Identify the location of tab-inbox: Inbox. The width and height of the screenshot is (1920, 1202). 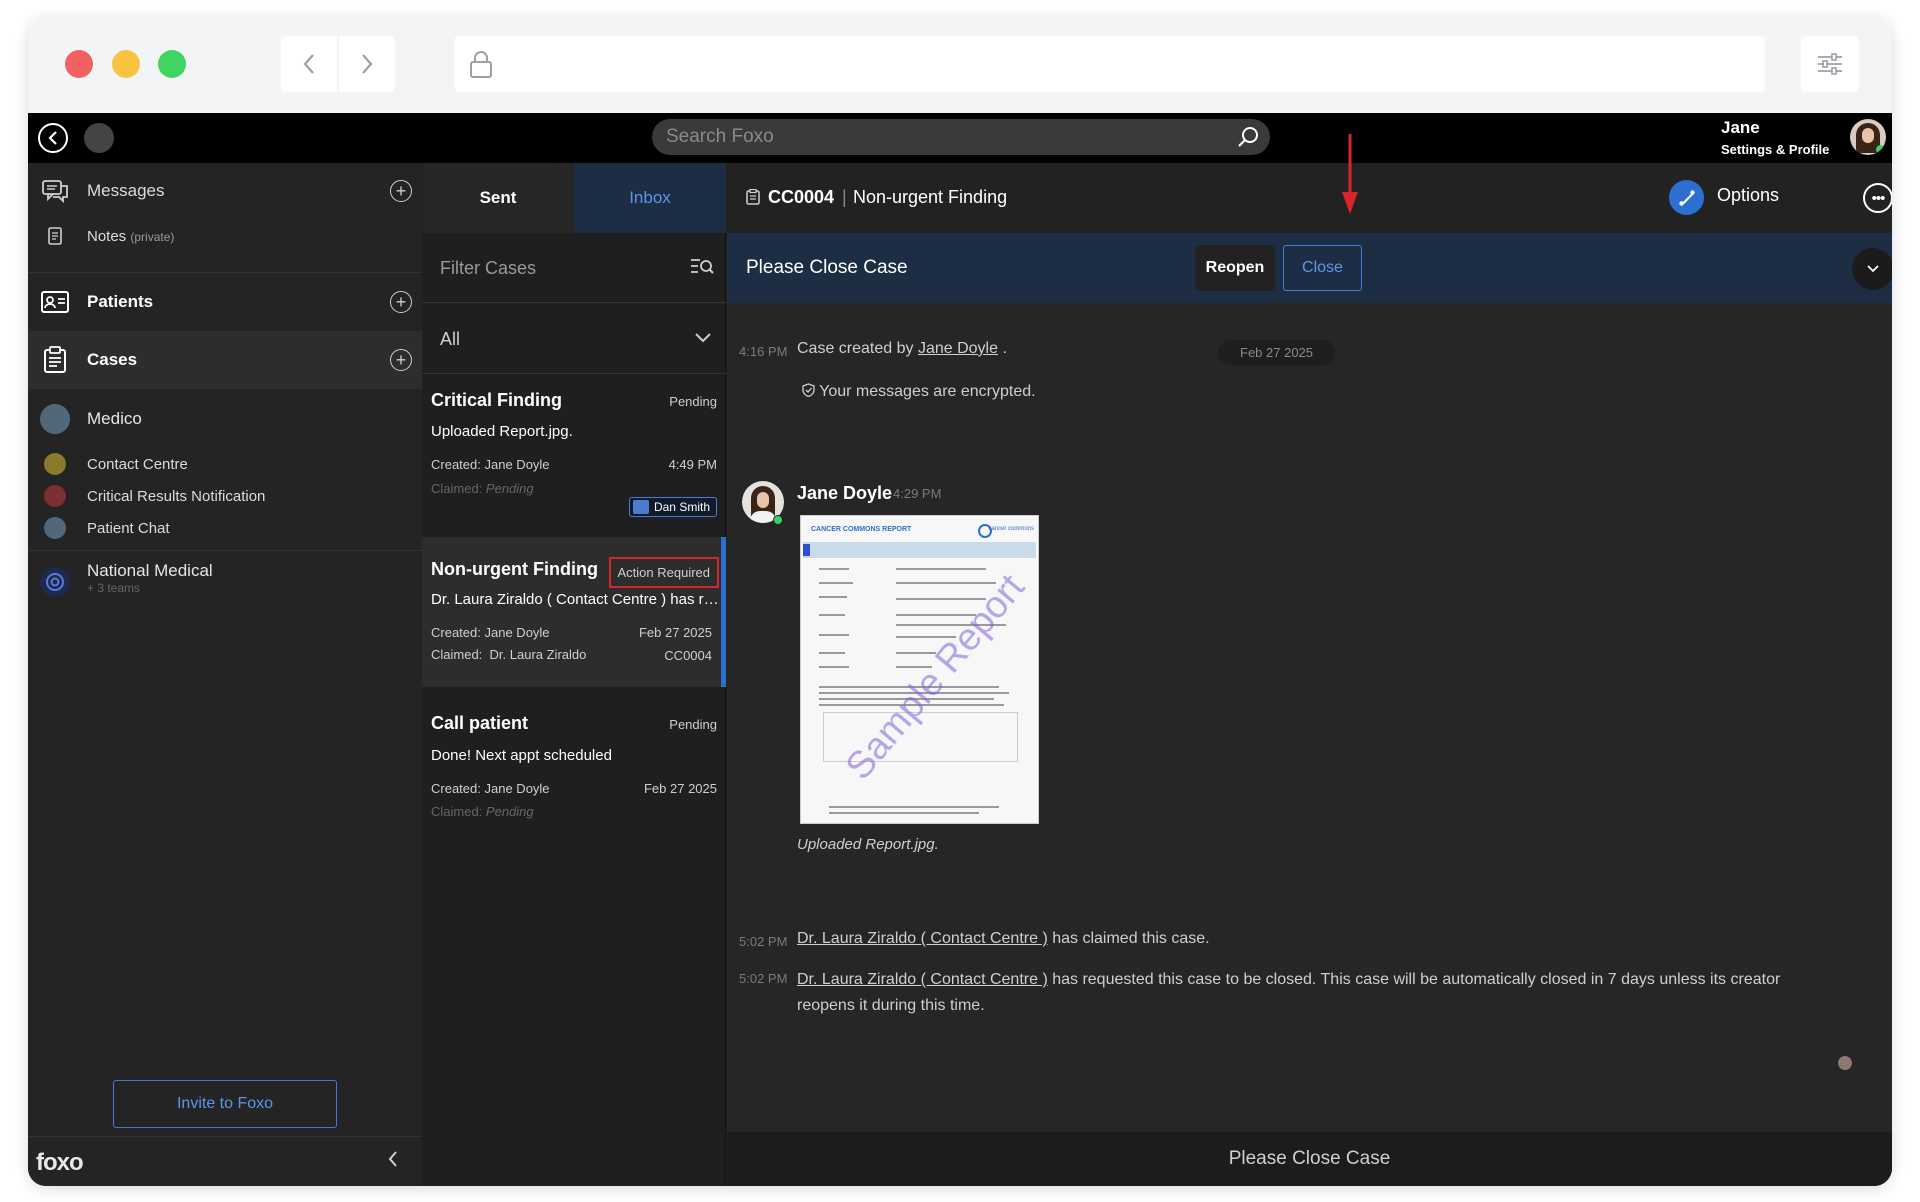
(650, 198).